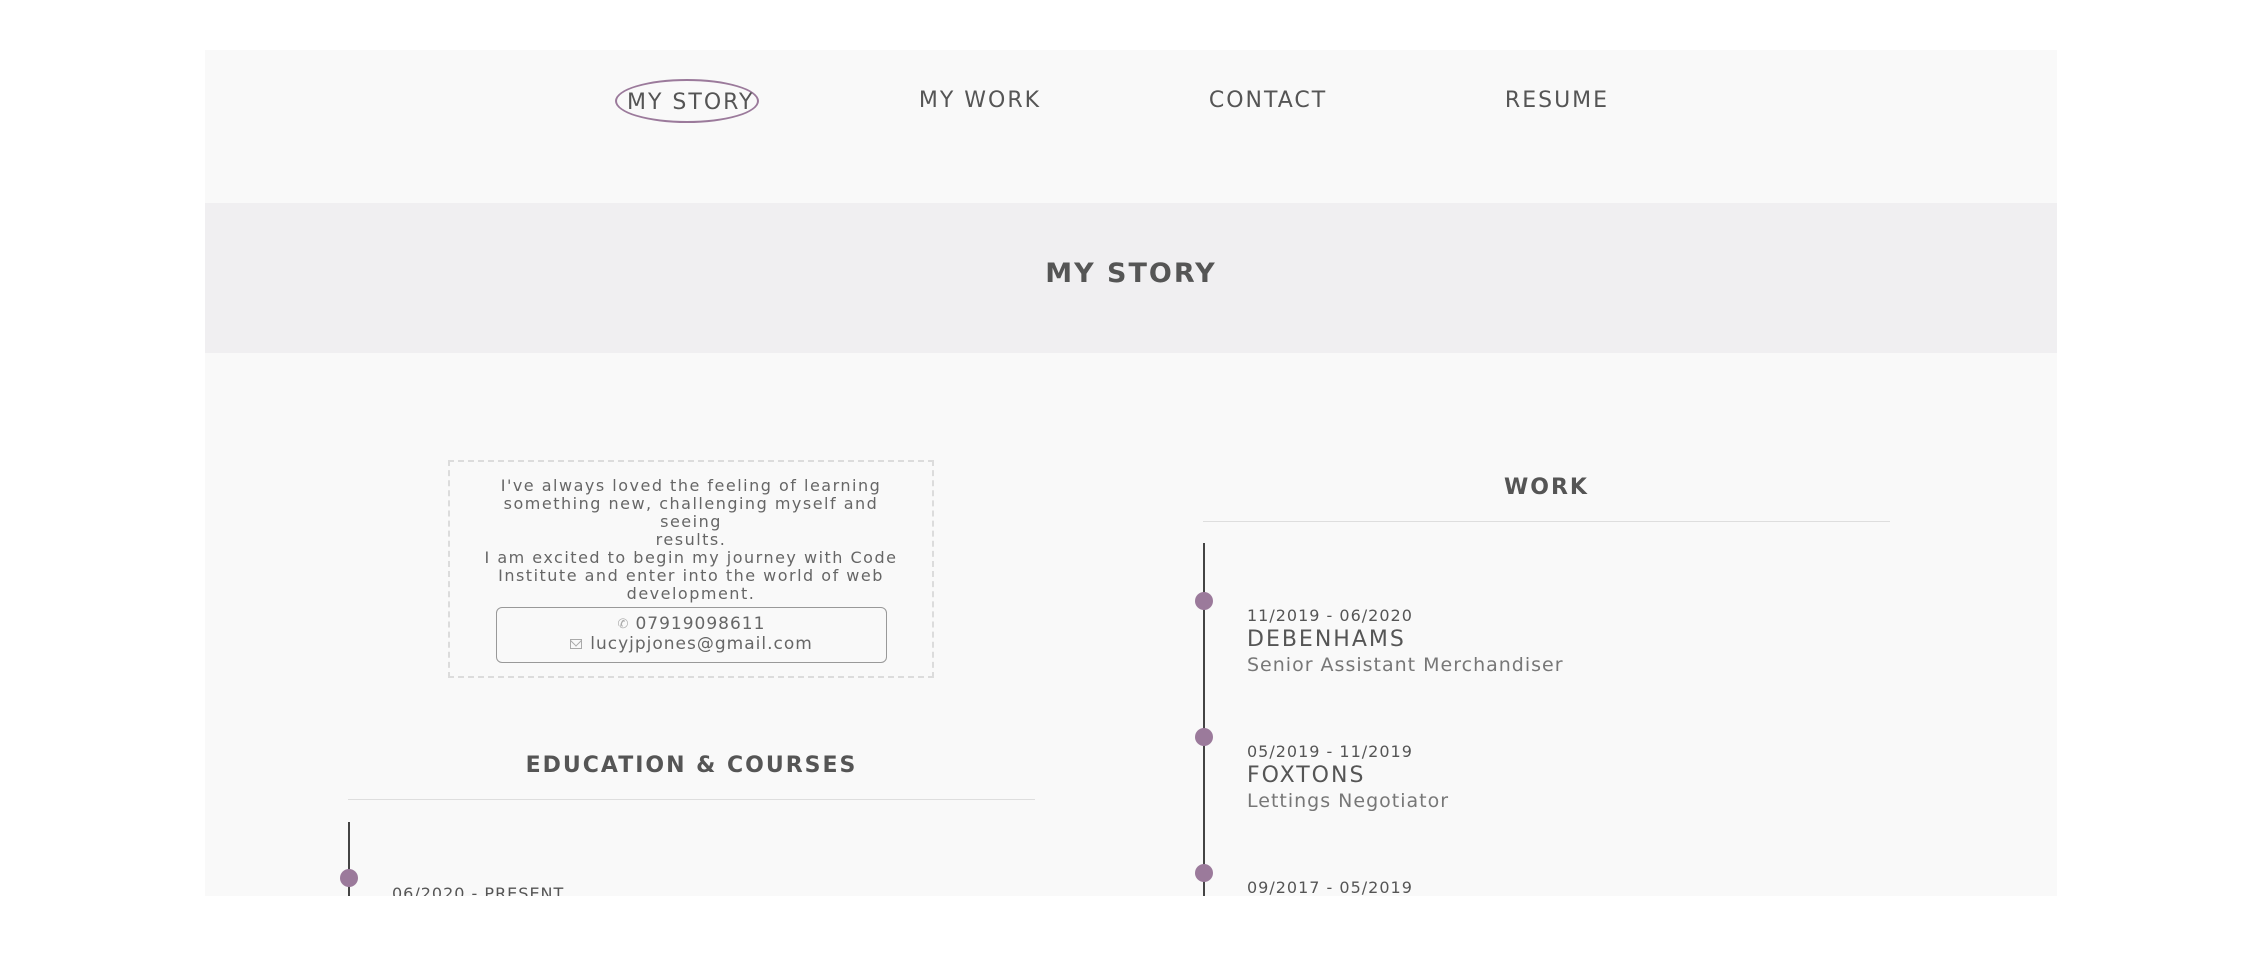  I want to click on intro-line: development., so click(691, 593).